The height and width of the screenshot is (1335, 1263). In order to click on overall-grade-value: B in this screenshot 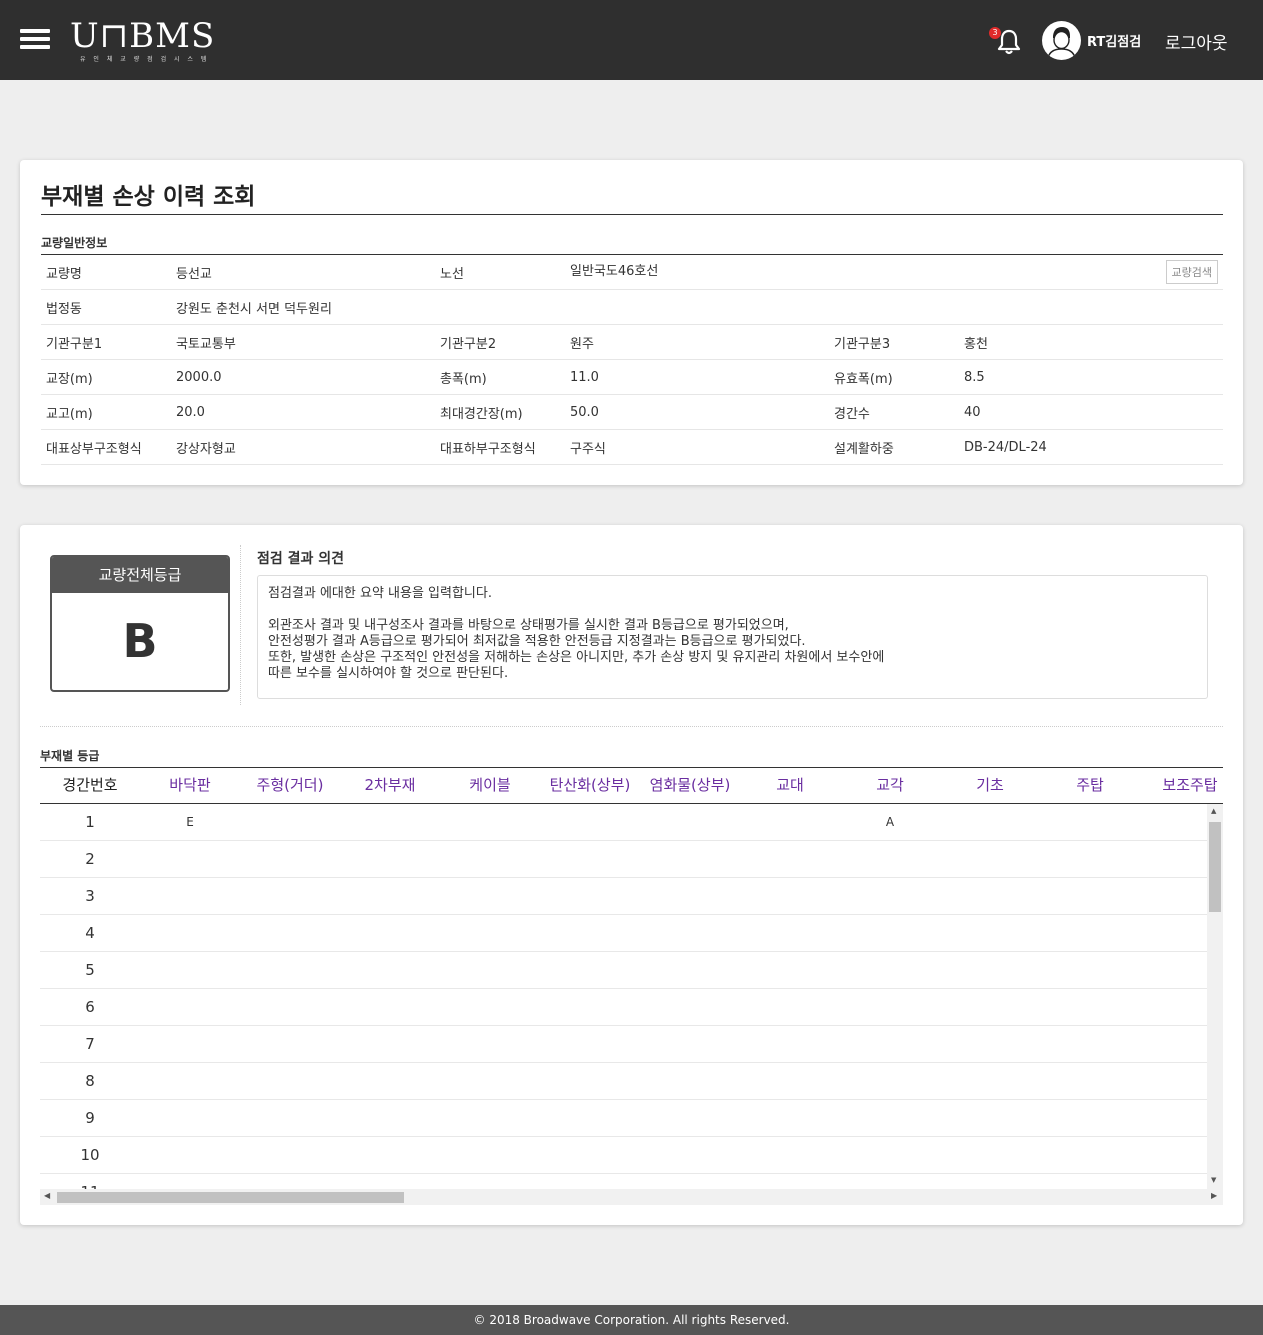, I will do `click(140, 641)`.